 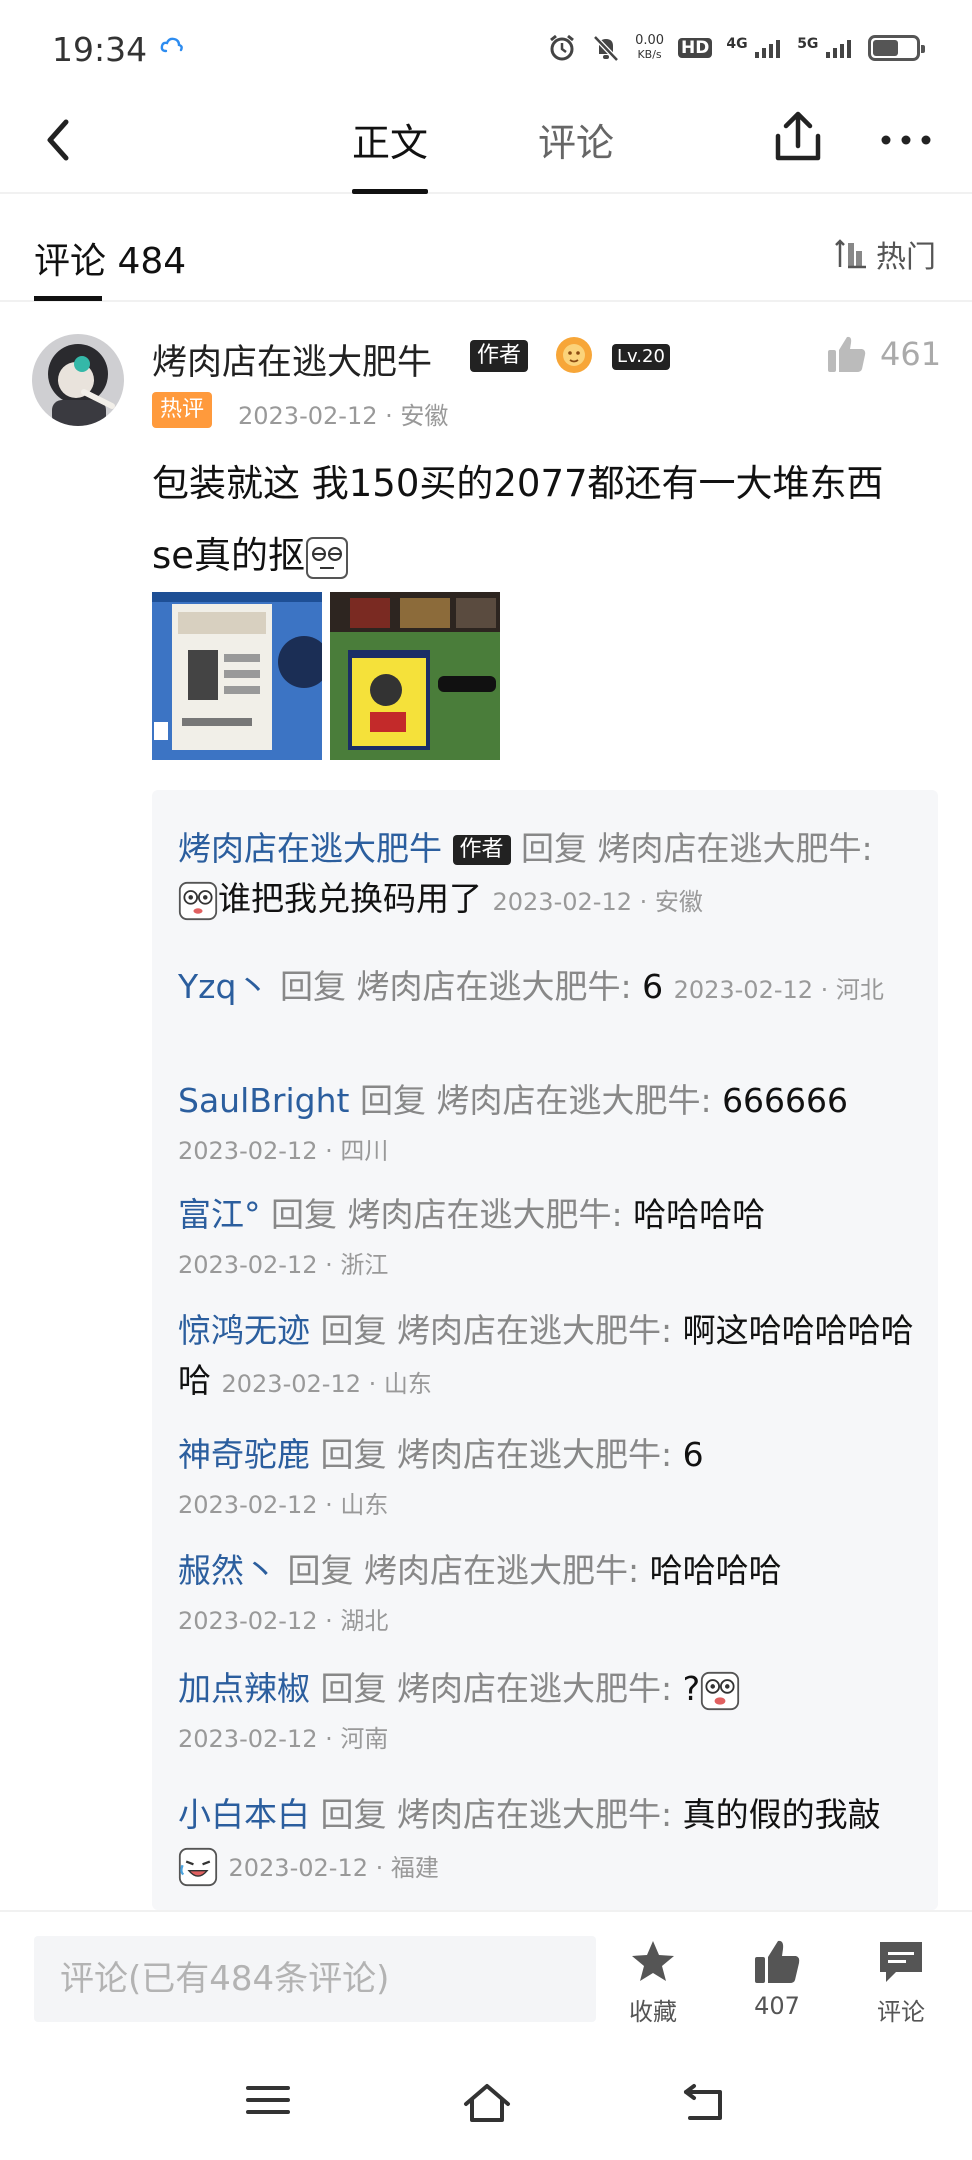 I want to click on comment-body-text: se真的抠, so click(x=229, y=555).